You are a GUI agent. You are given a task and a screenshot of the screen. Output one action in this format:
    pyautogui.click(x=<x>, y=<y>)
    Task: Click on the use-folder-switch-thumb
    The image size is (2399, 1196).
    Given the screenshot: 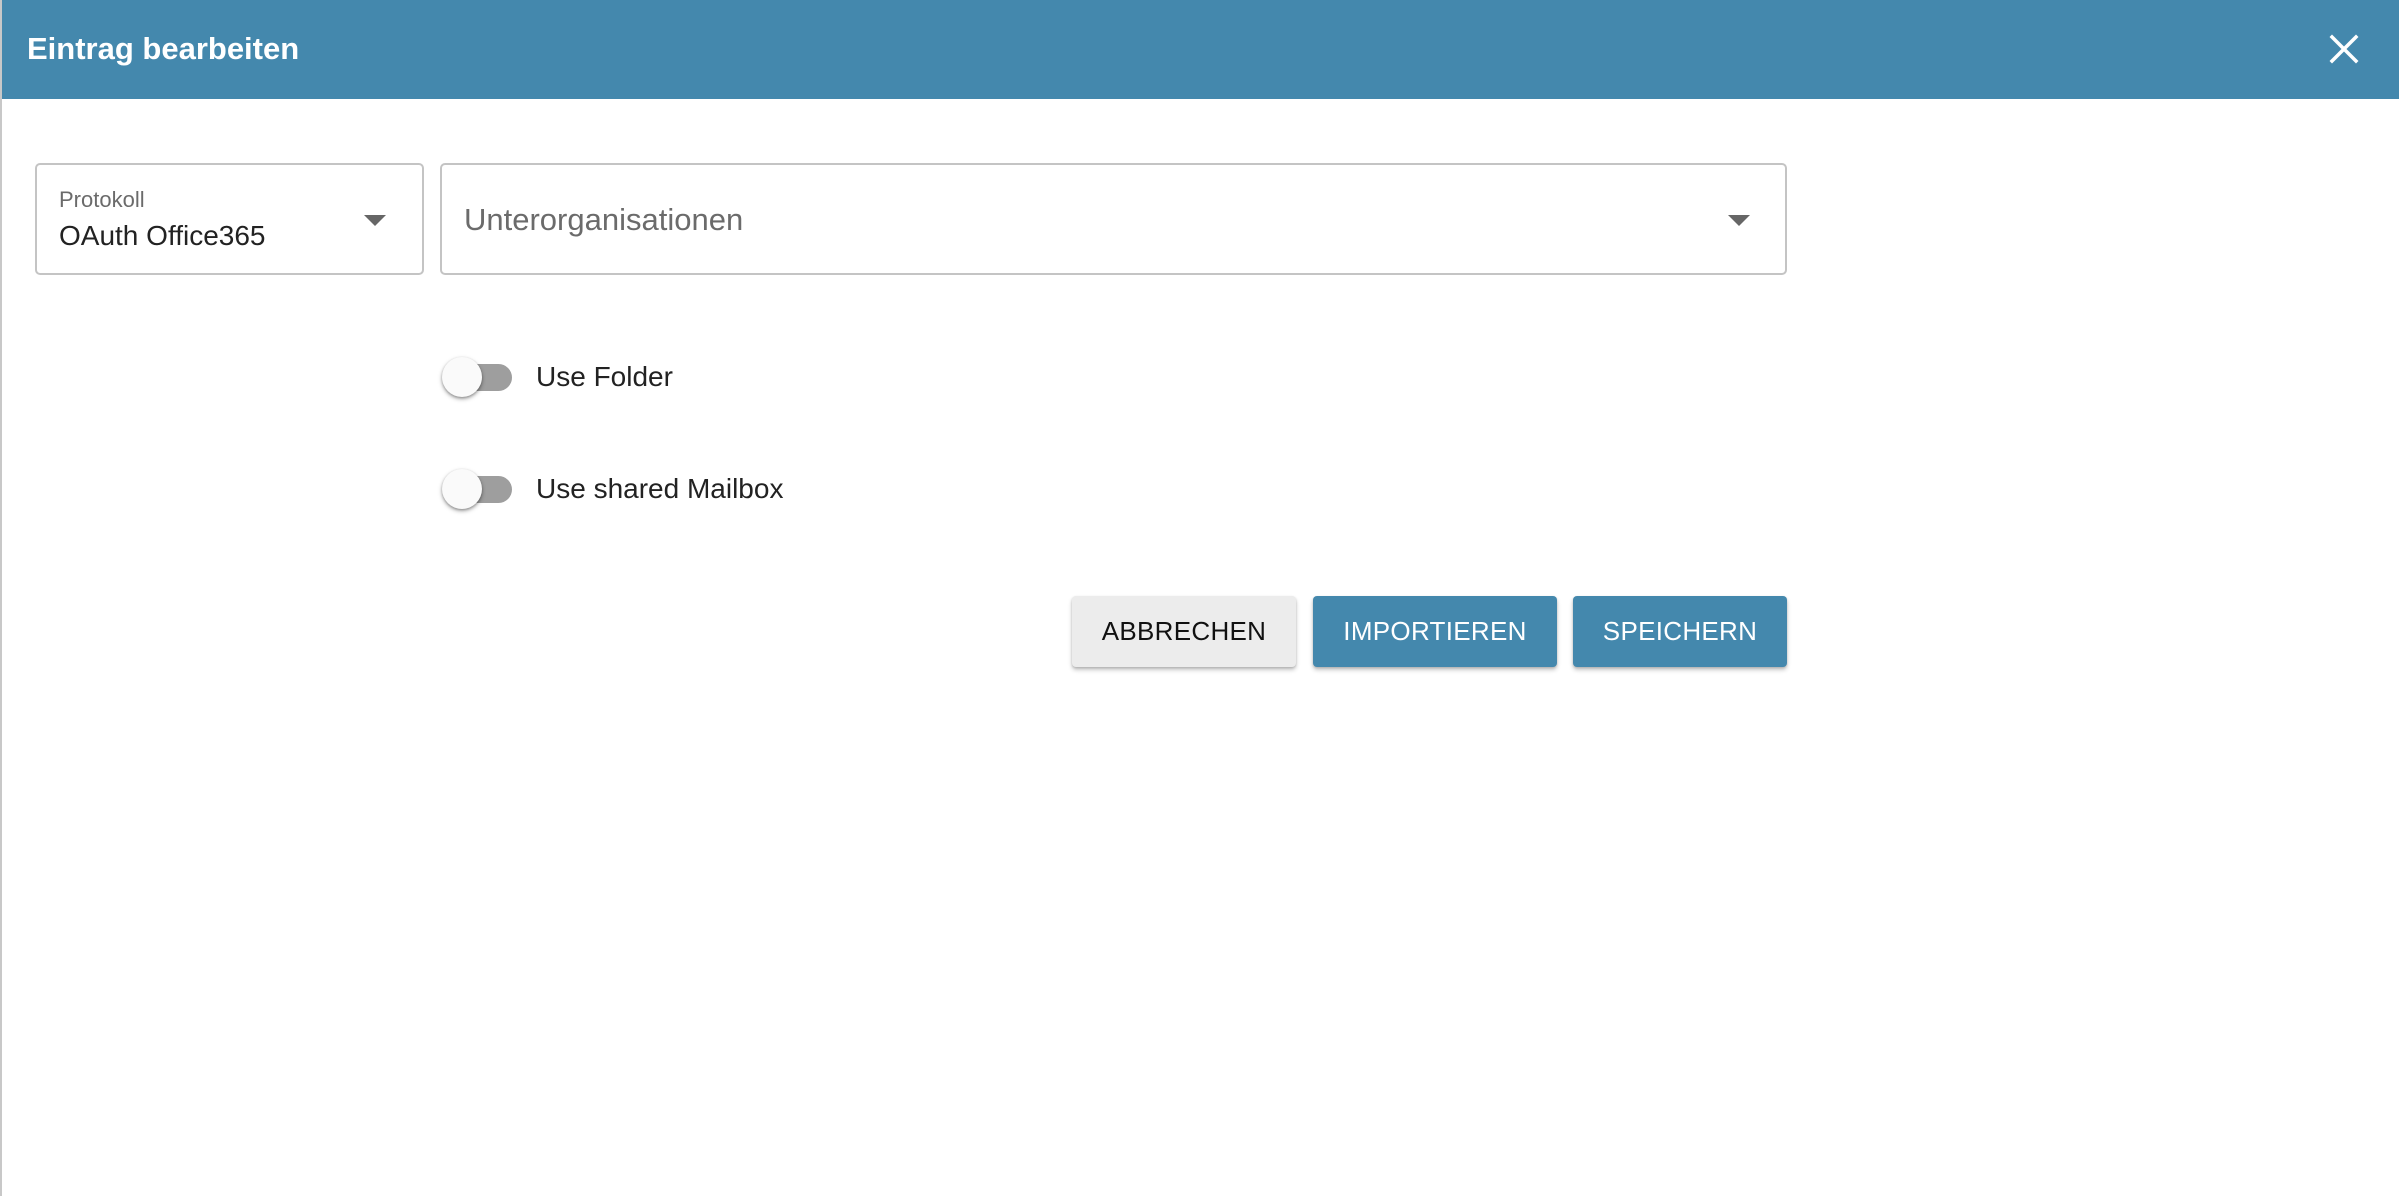 What is the action you would take?
    pyautogui.click(x=462, y=377)
    